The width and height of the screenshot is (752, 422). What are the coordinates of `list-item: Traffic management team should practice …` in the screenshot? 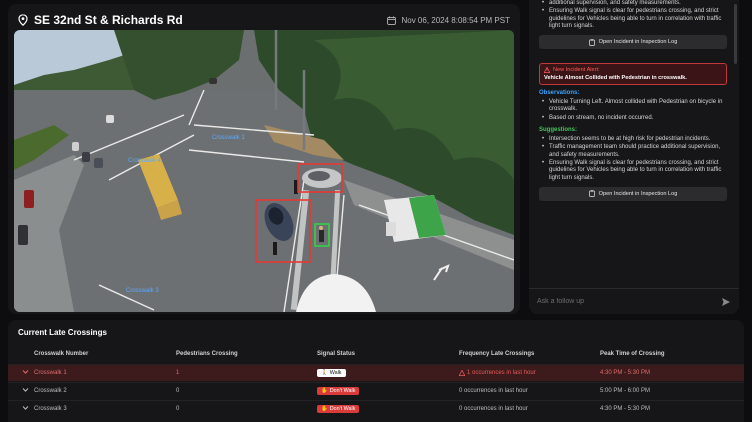 It's located at (634, 151).